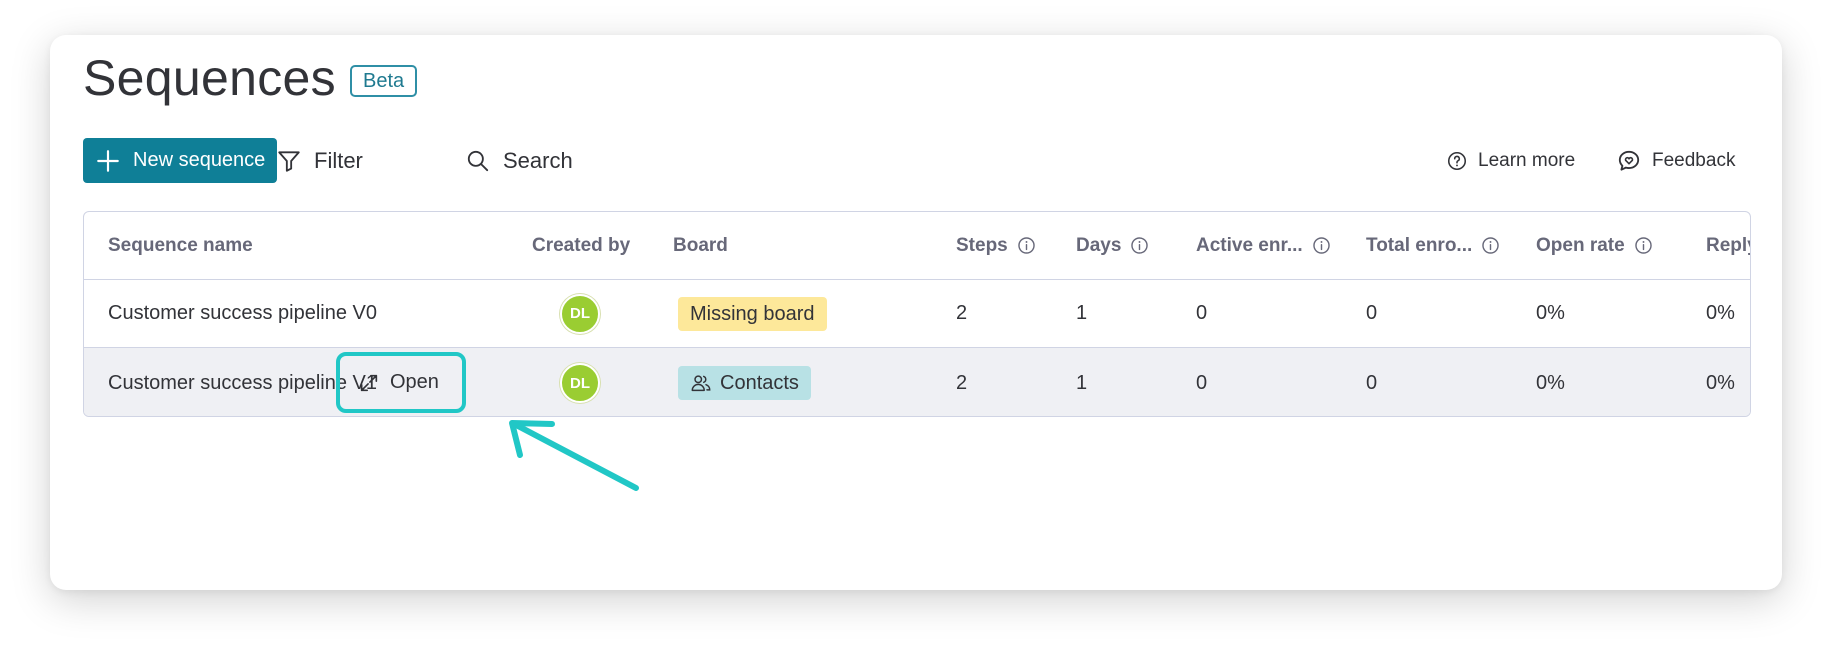 This screenshot has height=655, width=1832. I want to click on expand-icon, so click(369, 382).